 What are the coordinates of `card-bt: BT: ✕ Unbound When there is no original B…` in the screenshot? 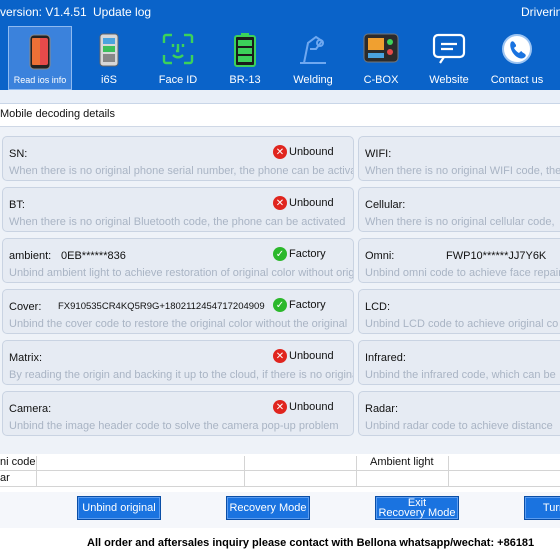 It's located at (178, 209).